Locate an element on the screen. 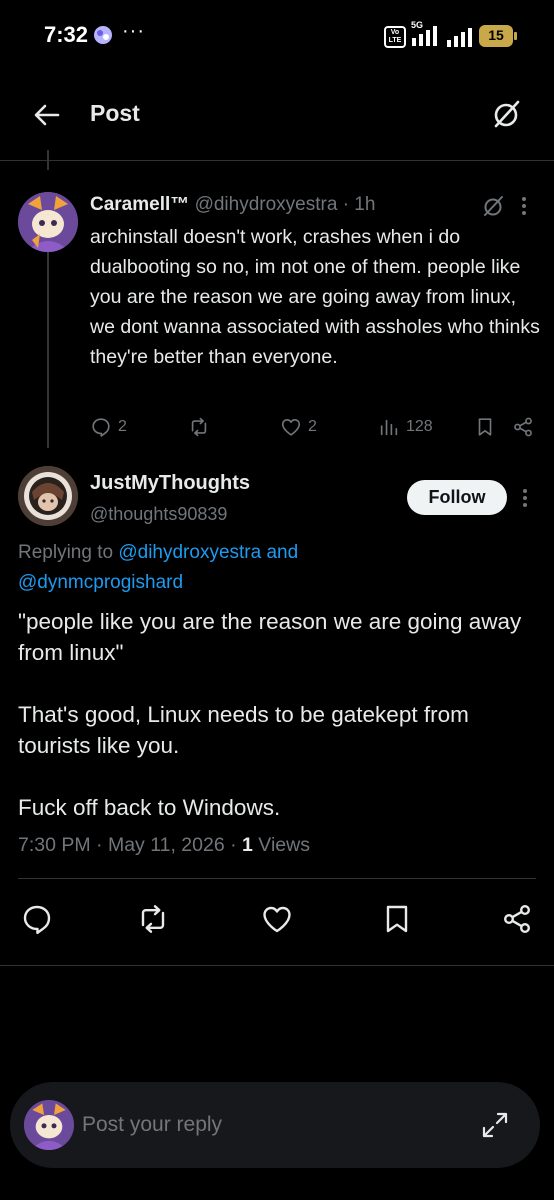 This screenshot has width=554, height=1200. post-meta: 7:30 PM · May 11, 2026 · 1 Views is located at coordinates (164, 845).